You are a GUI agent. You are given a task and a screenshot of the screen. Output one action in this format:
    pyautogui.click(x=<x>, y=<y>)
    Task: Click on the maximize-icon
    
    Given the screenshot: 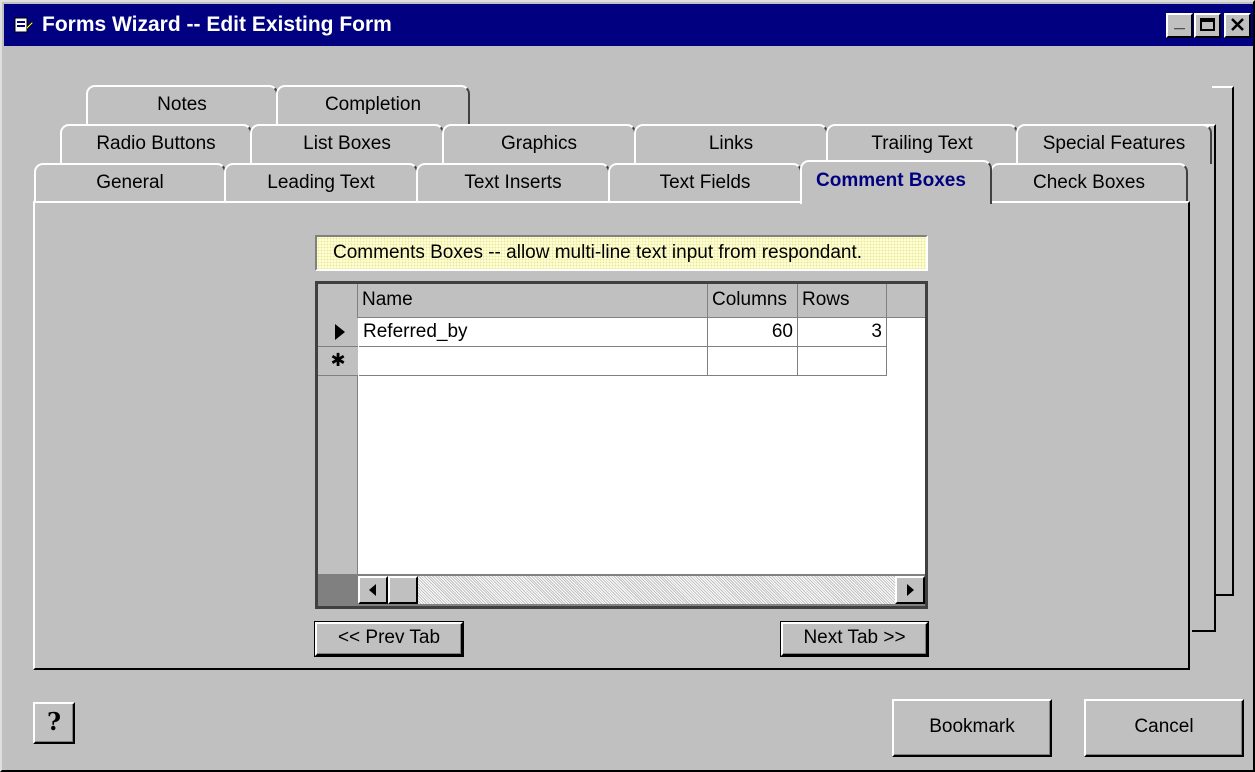 What is the action you would take?
    pyautogui.click(x=1207, y=24)
    